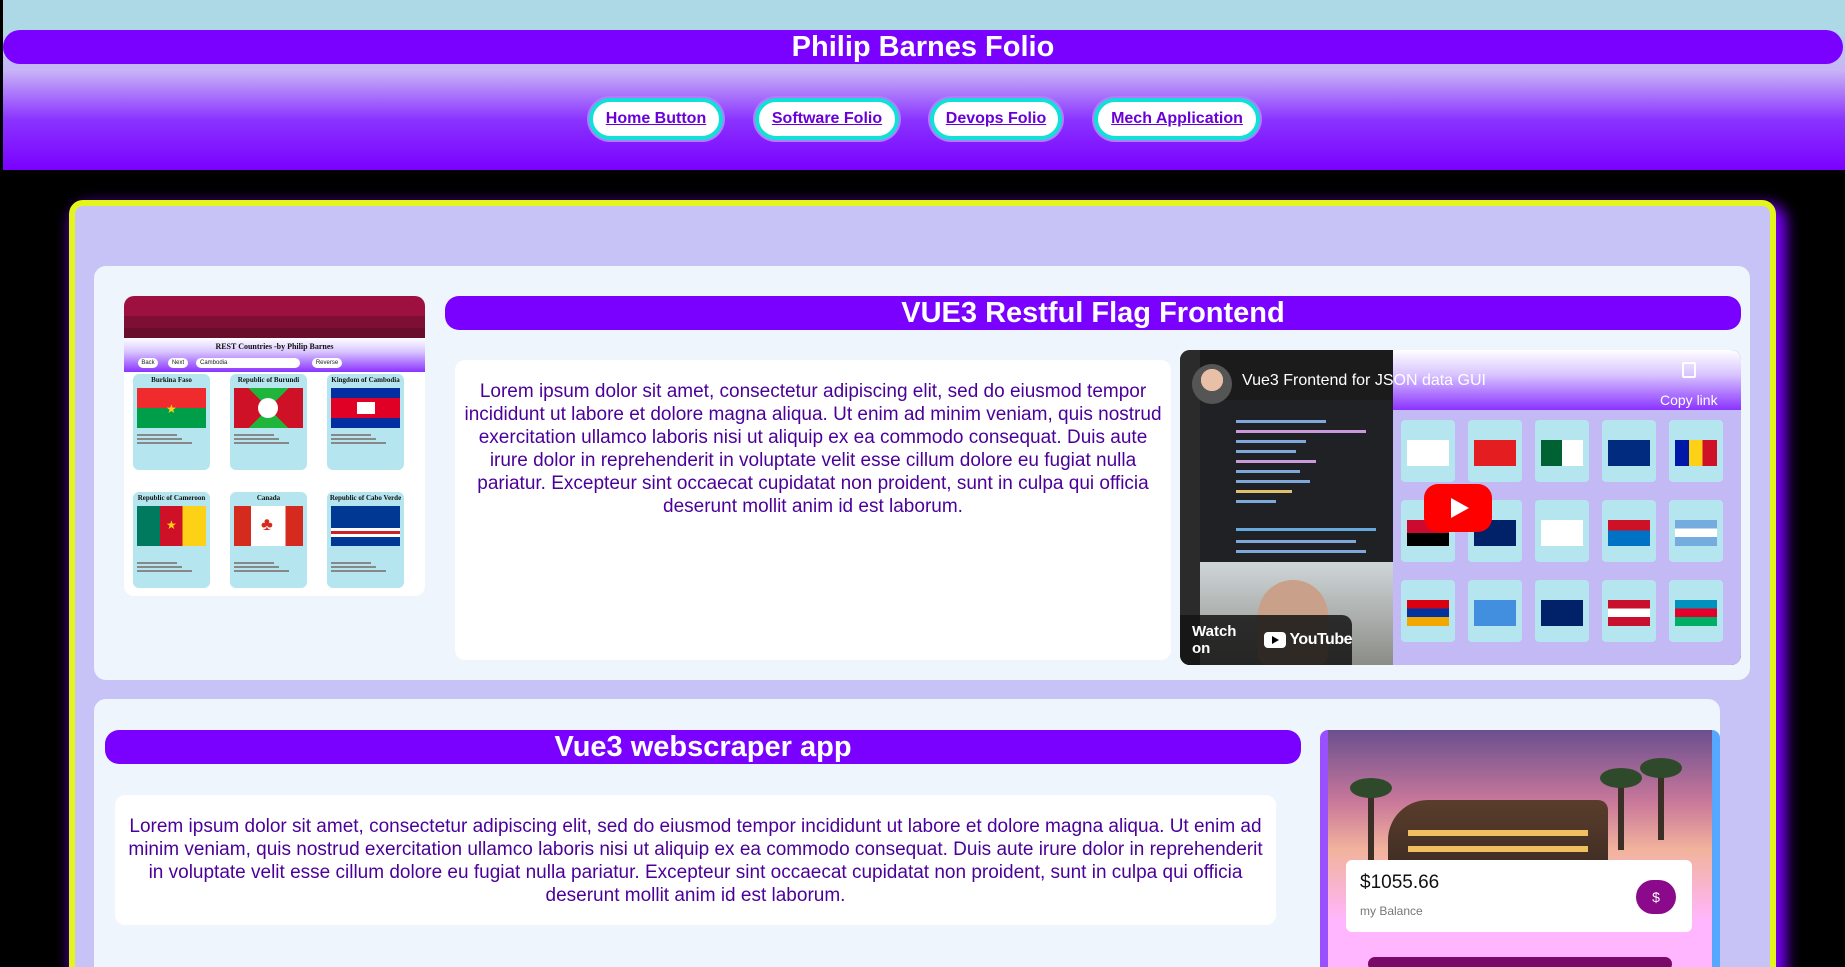 The width and height of the screenshot is (1845, 967). What do you see at coordinates (703, 747) in the screenshot?
I see `project2-title: Vue3 webscraper app` at bounding box center [703, 747].